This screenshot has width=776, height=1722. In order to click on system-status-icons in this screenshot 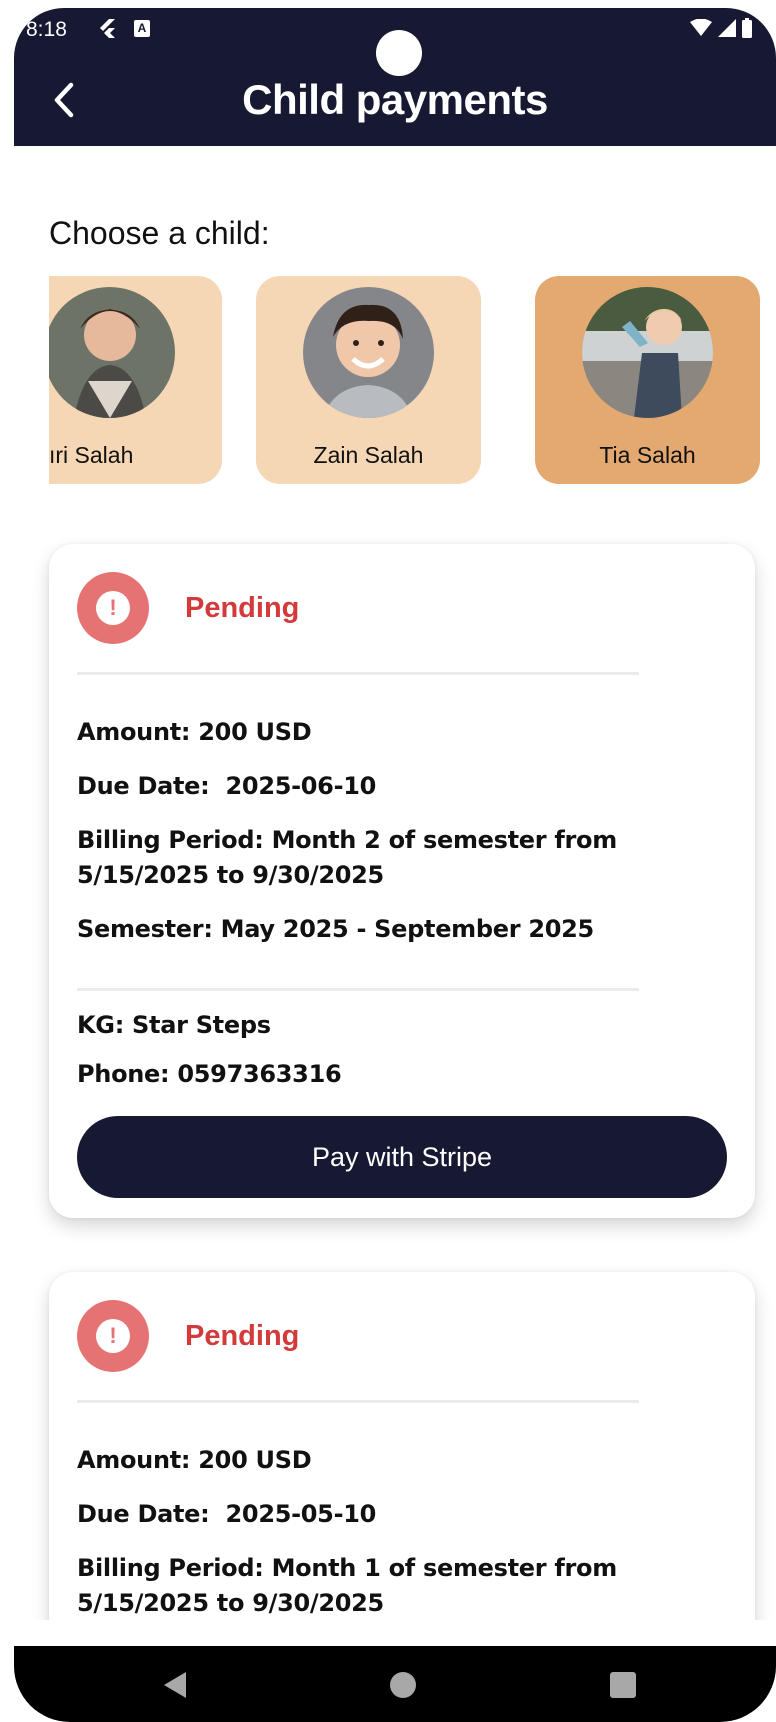, I will do `click(721, 28)`.